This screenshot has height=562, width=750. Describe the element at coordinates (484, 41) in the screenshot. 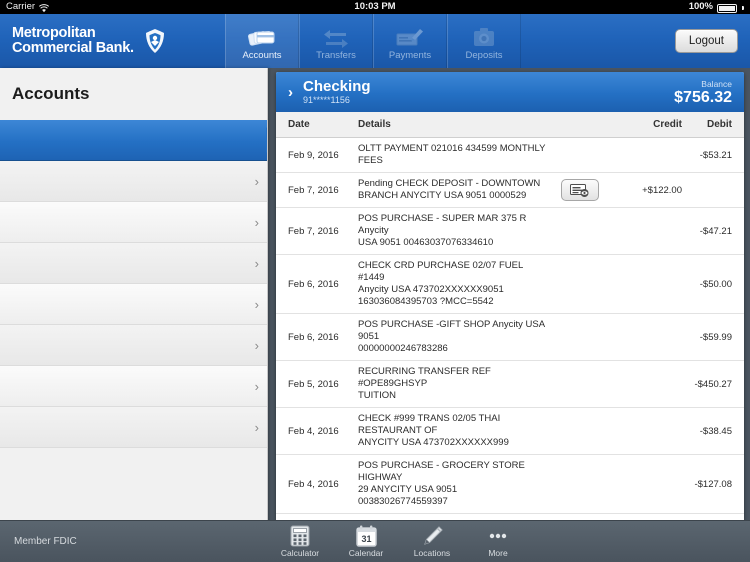

I see `tab-deposits: Deposits` at that location.